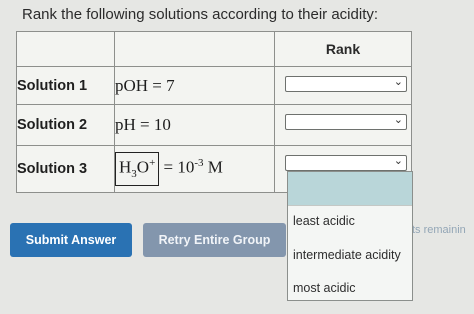 This screenshot has width=474, height=314. What do you see at coordinates (65, 169) in the screenshot?
I see `solution-label: Solution 3` at bounding box center [65, 169].